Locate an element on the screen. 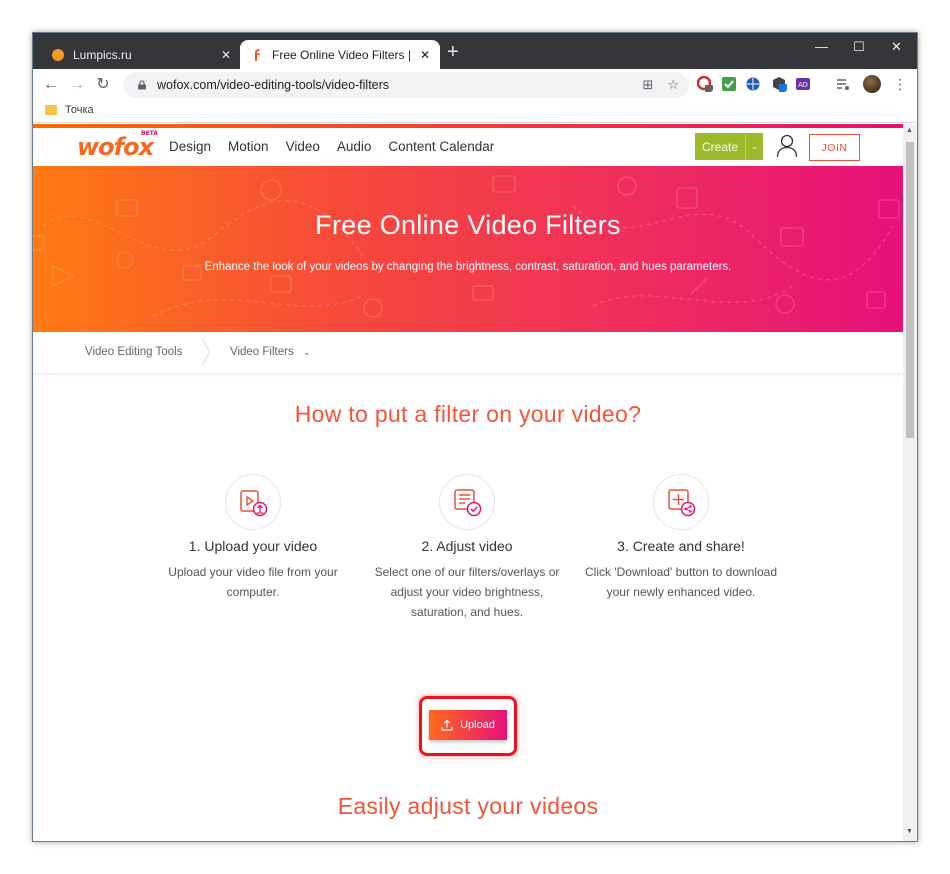  more-menu-icon: ⋮ is located at coordinates (900, 84).